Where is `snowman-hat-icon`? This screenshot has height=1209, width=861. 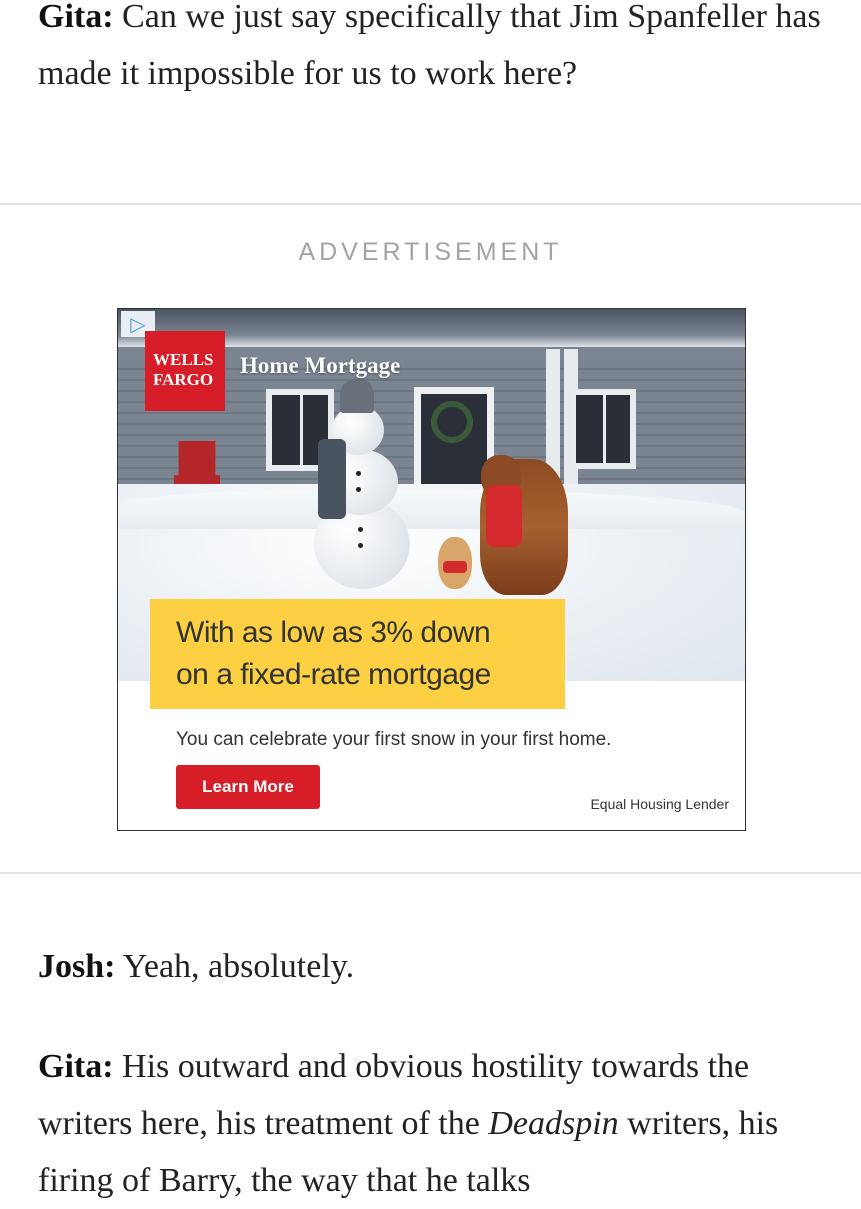
snowman-hat-icon is located at coordinates (357, 396).